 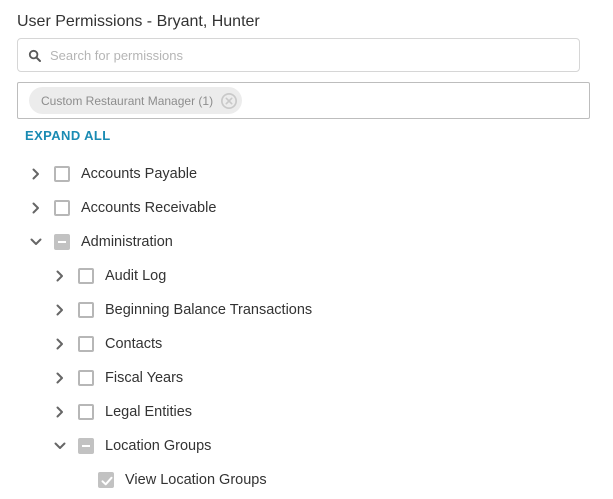 I want to click on role-chip-label: Custom Restaurant Manager (1), so click(x=127, y=100).